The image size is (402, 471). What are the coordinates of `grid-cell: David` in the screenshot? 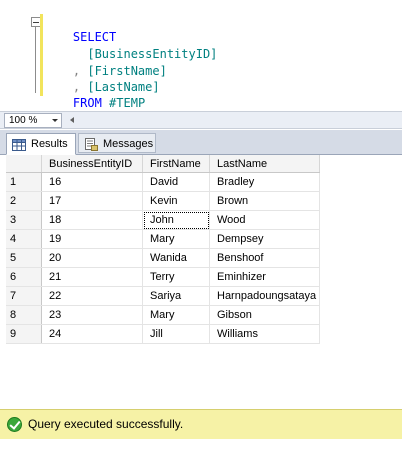 It's located at (176, 182).